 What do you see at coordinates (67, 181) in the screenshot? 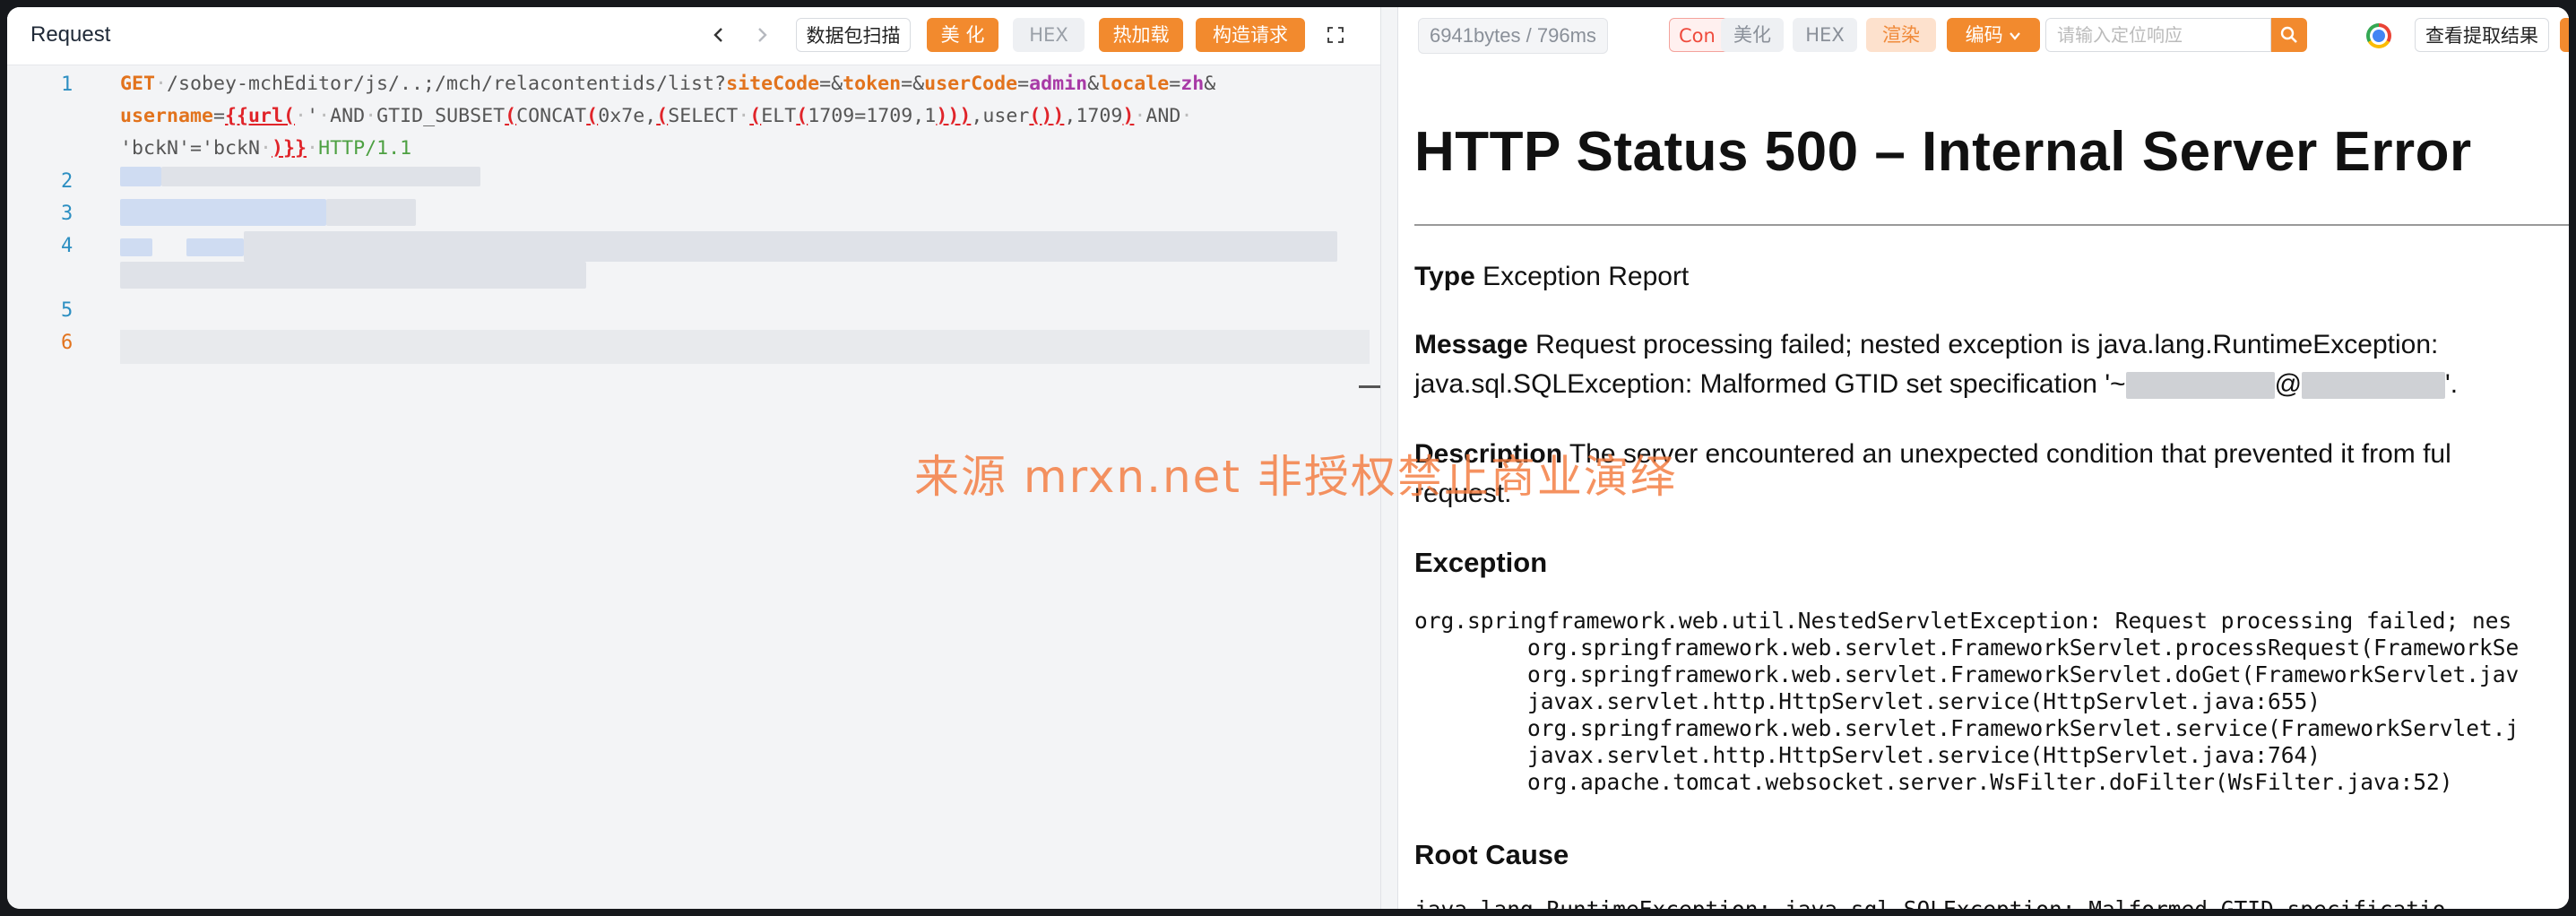
I see `line-number: 2` at bounding box center [67, 181].